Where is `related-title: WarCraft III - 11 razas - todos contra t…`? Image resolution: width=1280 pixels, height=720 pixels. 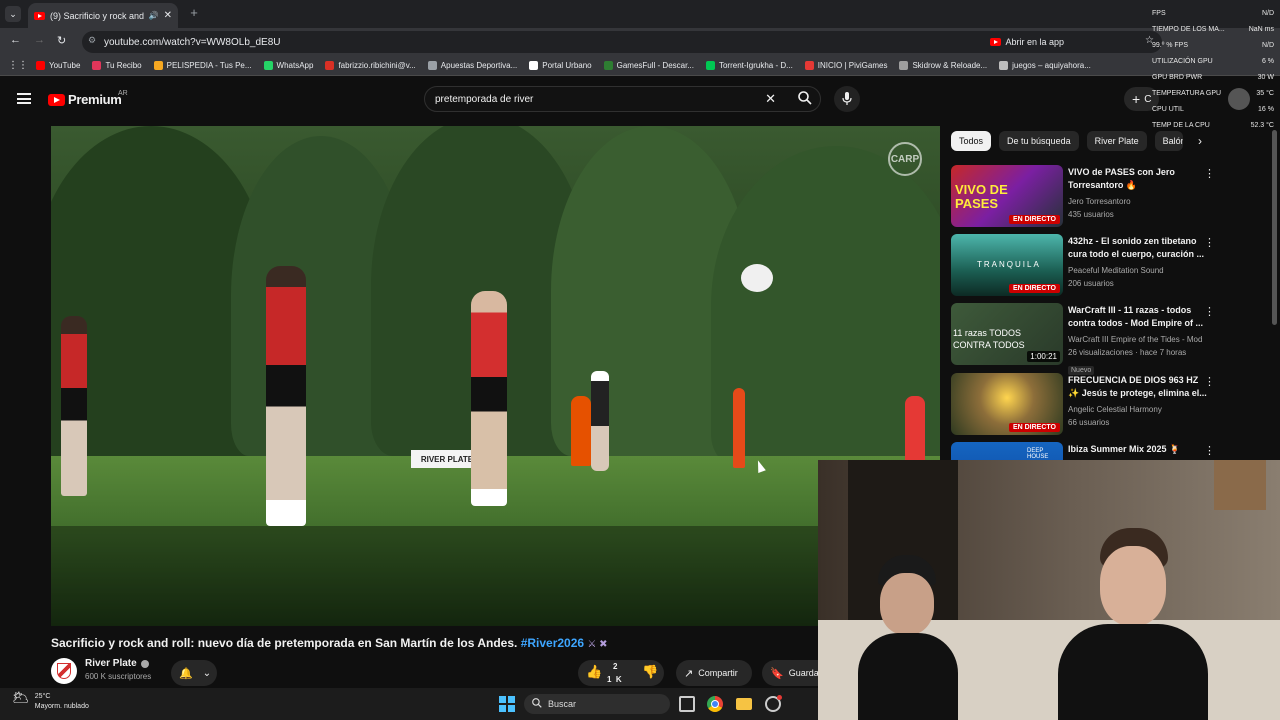
related-title: WarCraft III - 11 razas - todos contra t… is located at coordinates (1138, 317).